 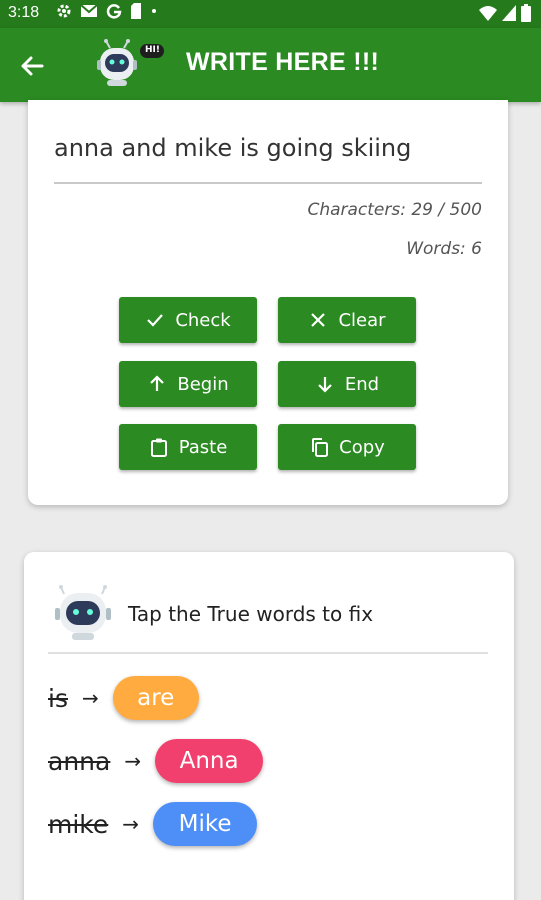 I want to click on hint-text: Tap the True words to fix, so click(x=251, y=614).